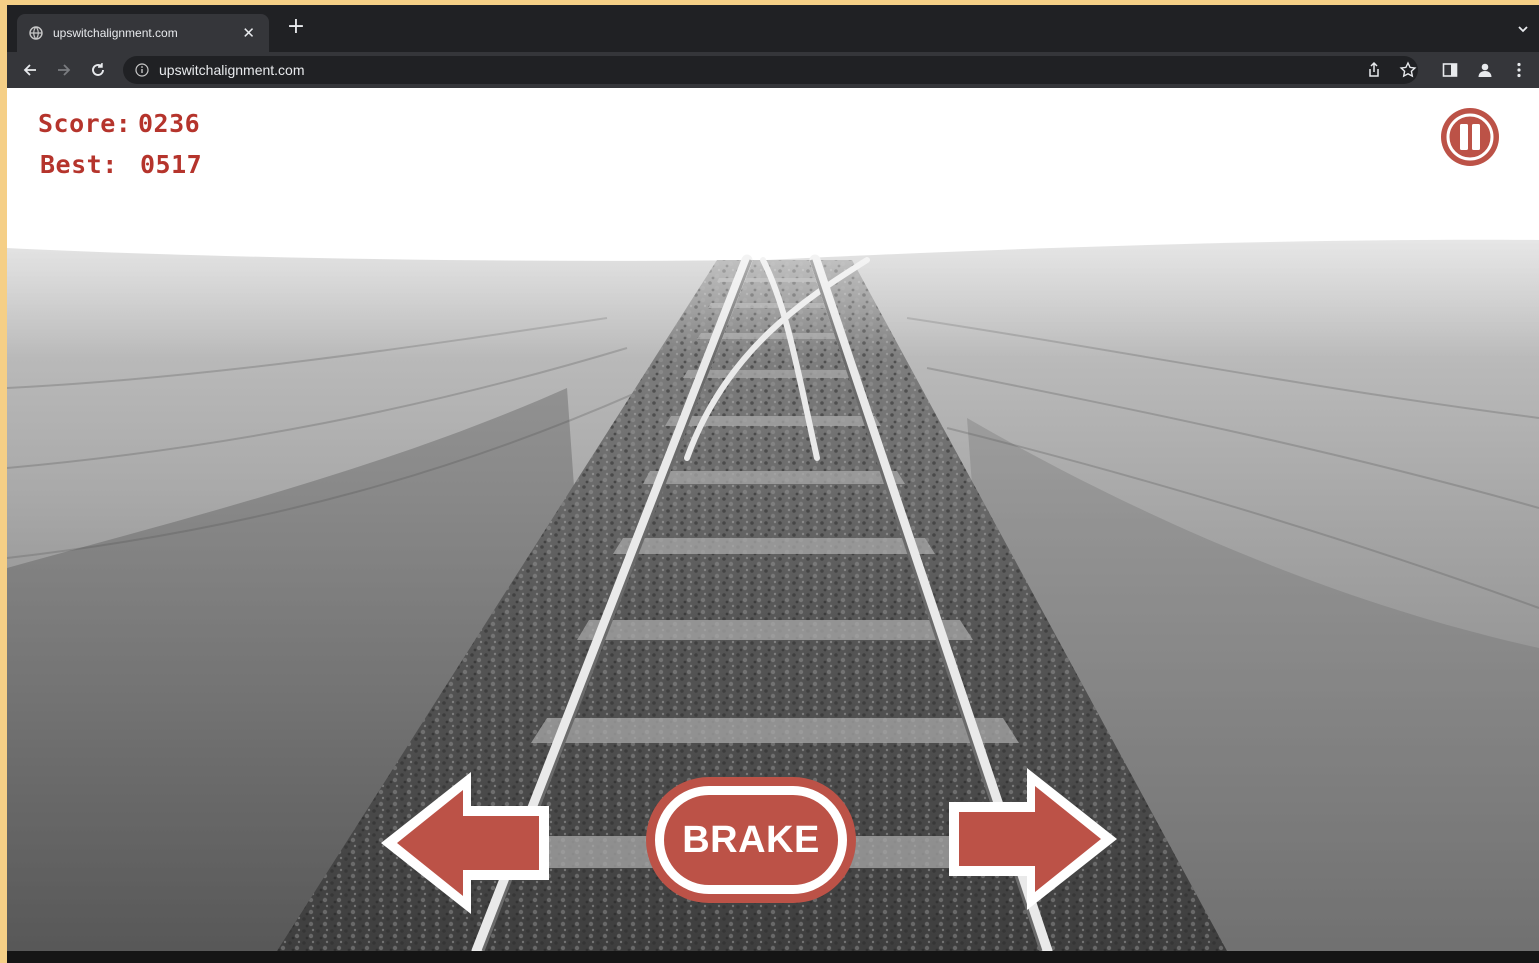 The image size is (1539, 963). What do you see at coordinates (1374, 70) in the screenshot?
I see `share-icon` at bounding box center [1374, 70].